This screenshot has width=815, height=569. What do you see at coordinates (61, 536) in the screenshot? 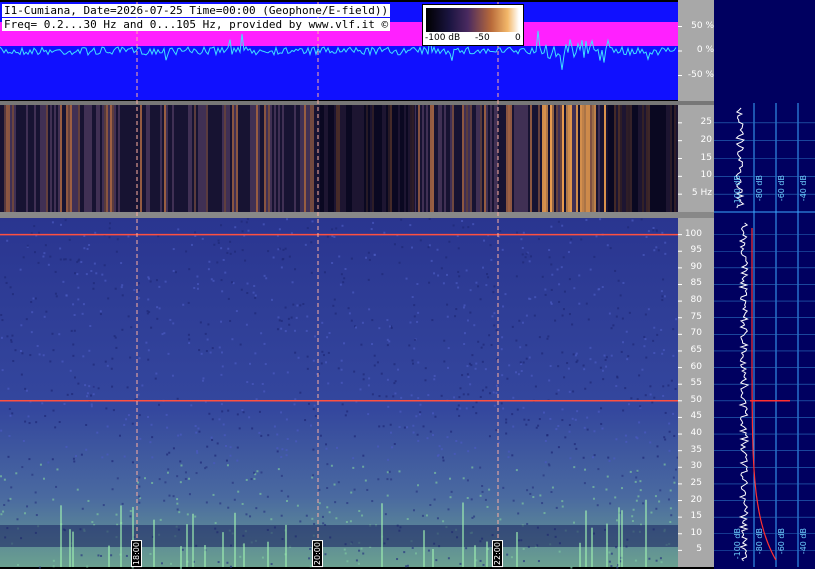
I see `impulse-streak` at bounding box center [61, 536].